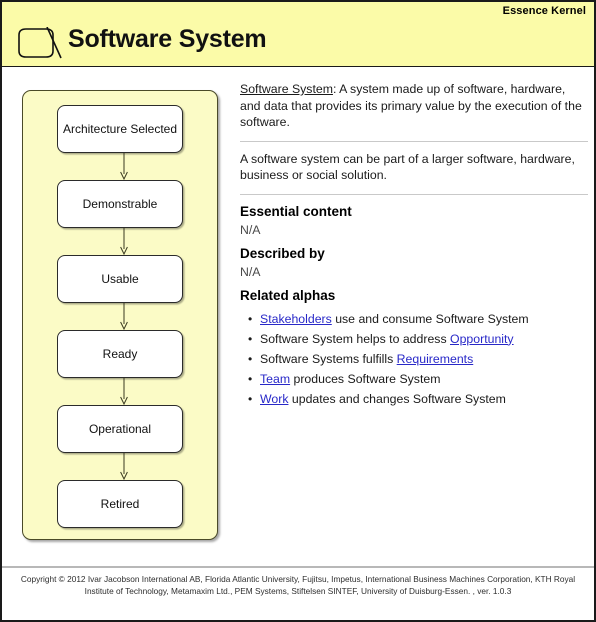 The height and width of the screenshot is (622, 596). I want to click on state-label: Retired, so click(120, 504).